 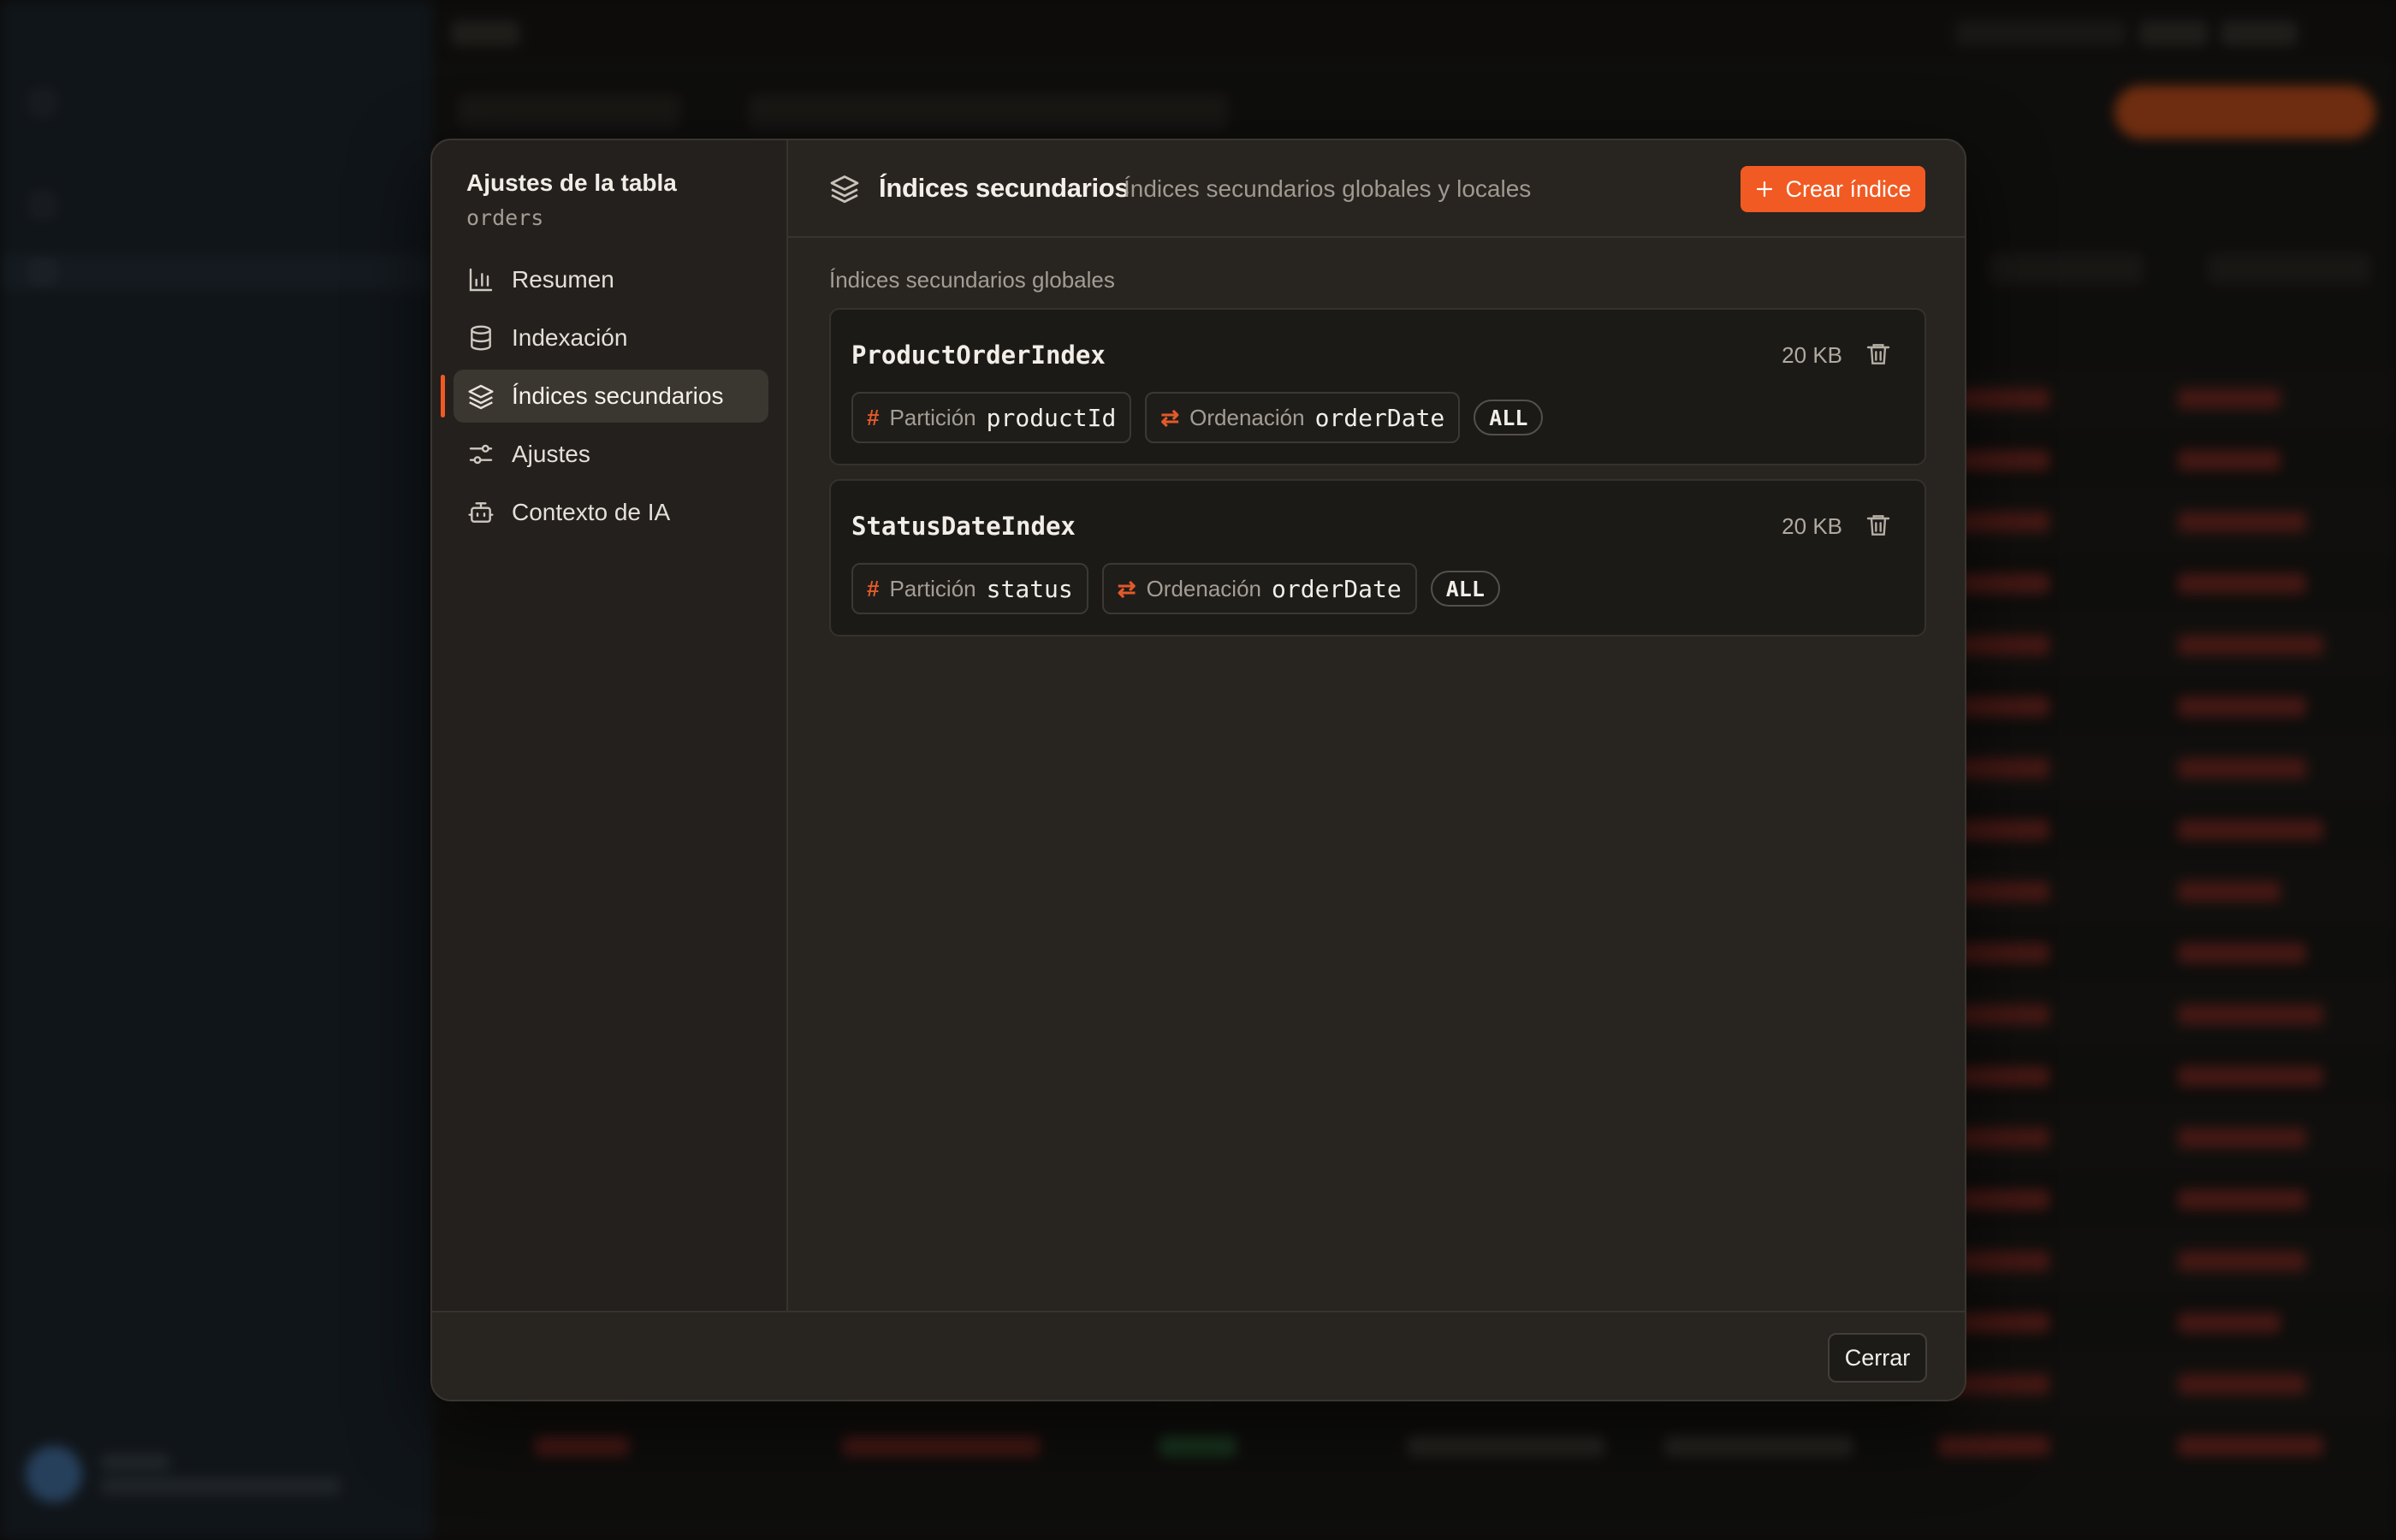 I want to click on nav-item-indices-secundarios: Índices secundarios, so click(x=611, y=396).